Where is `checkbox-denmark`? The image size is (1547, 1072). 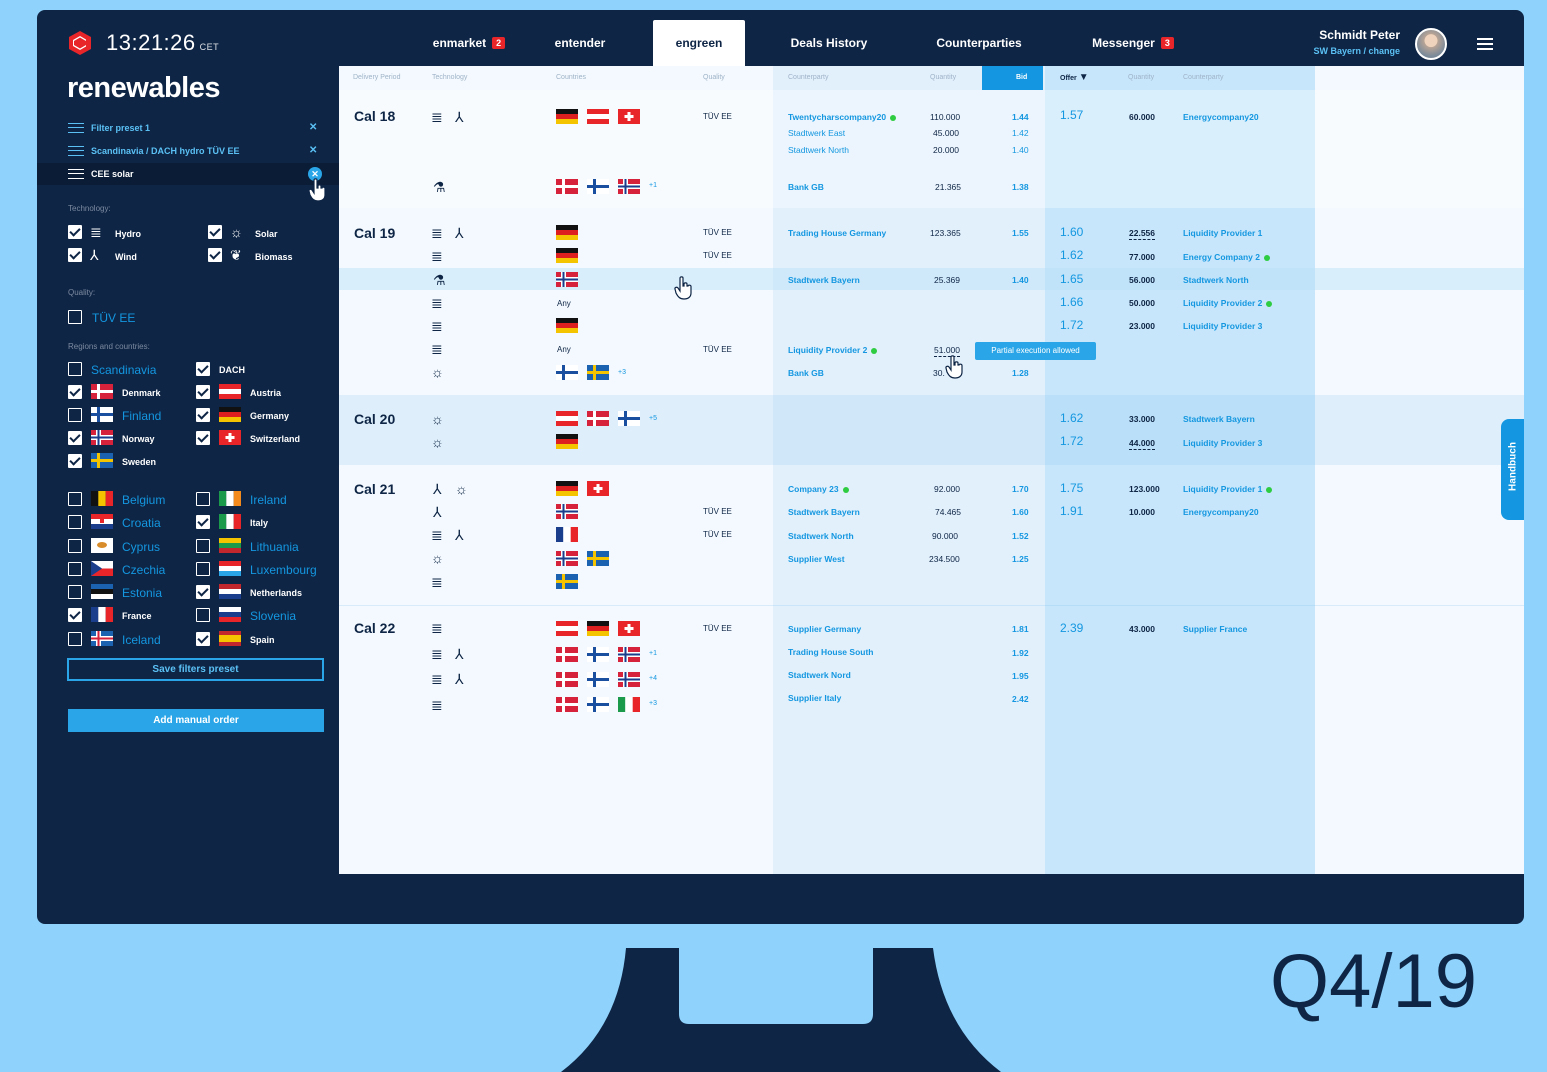 checkbox-denmark is located at coordinates (75, 392).